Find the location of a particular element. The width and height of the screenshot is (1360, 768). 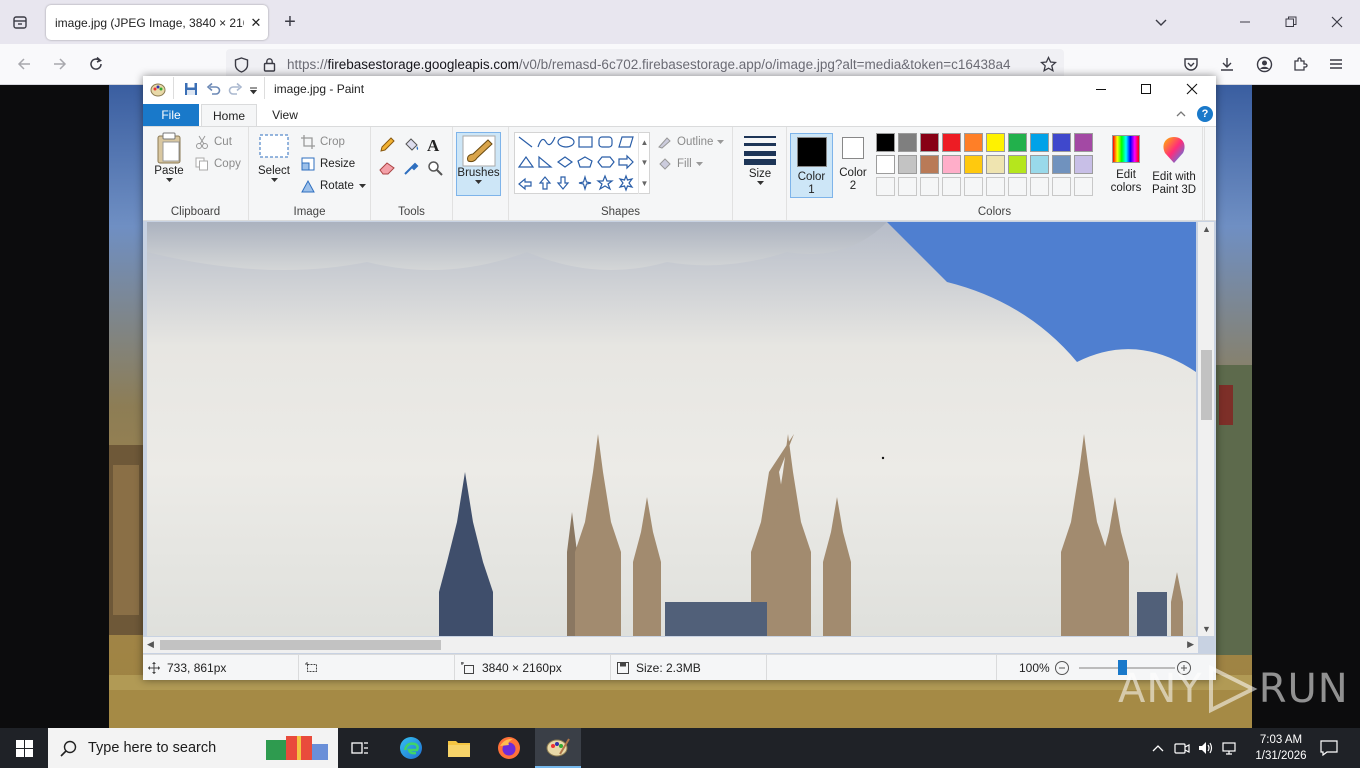

fill-bucket-icon is located at coordinates (411, 146).